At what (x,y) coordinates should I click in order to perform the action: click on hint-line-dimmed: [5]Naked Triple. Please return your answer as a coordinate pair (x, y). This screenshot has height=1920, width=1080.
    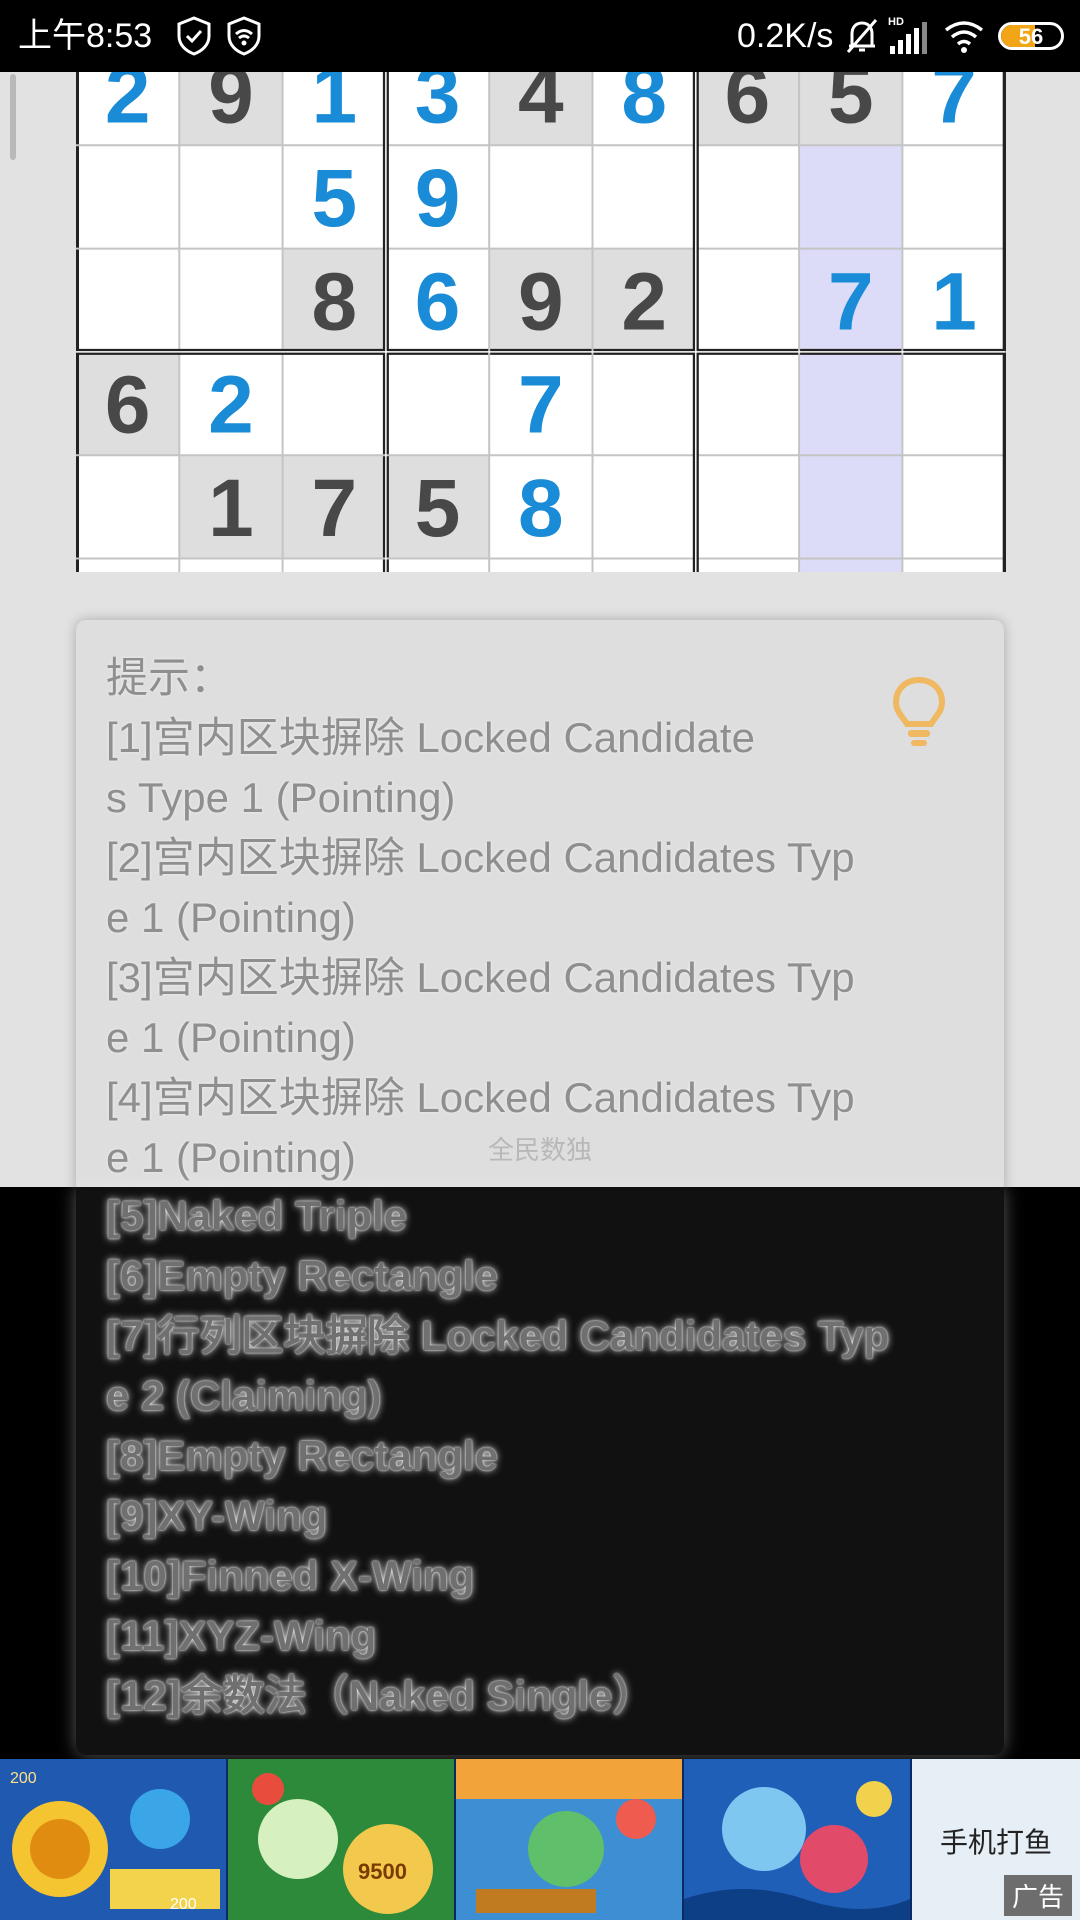
    Looking at the image, I should click on (257, 1215).